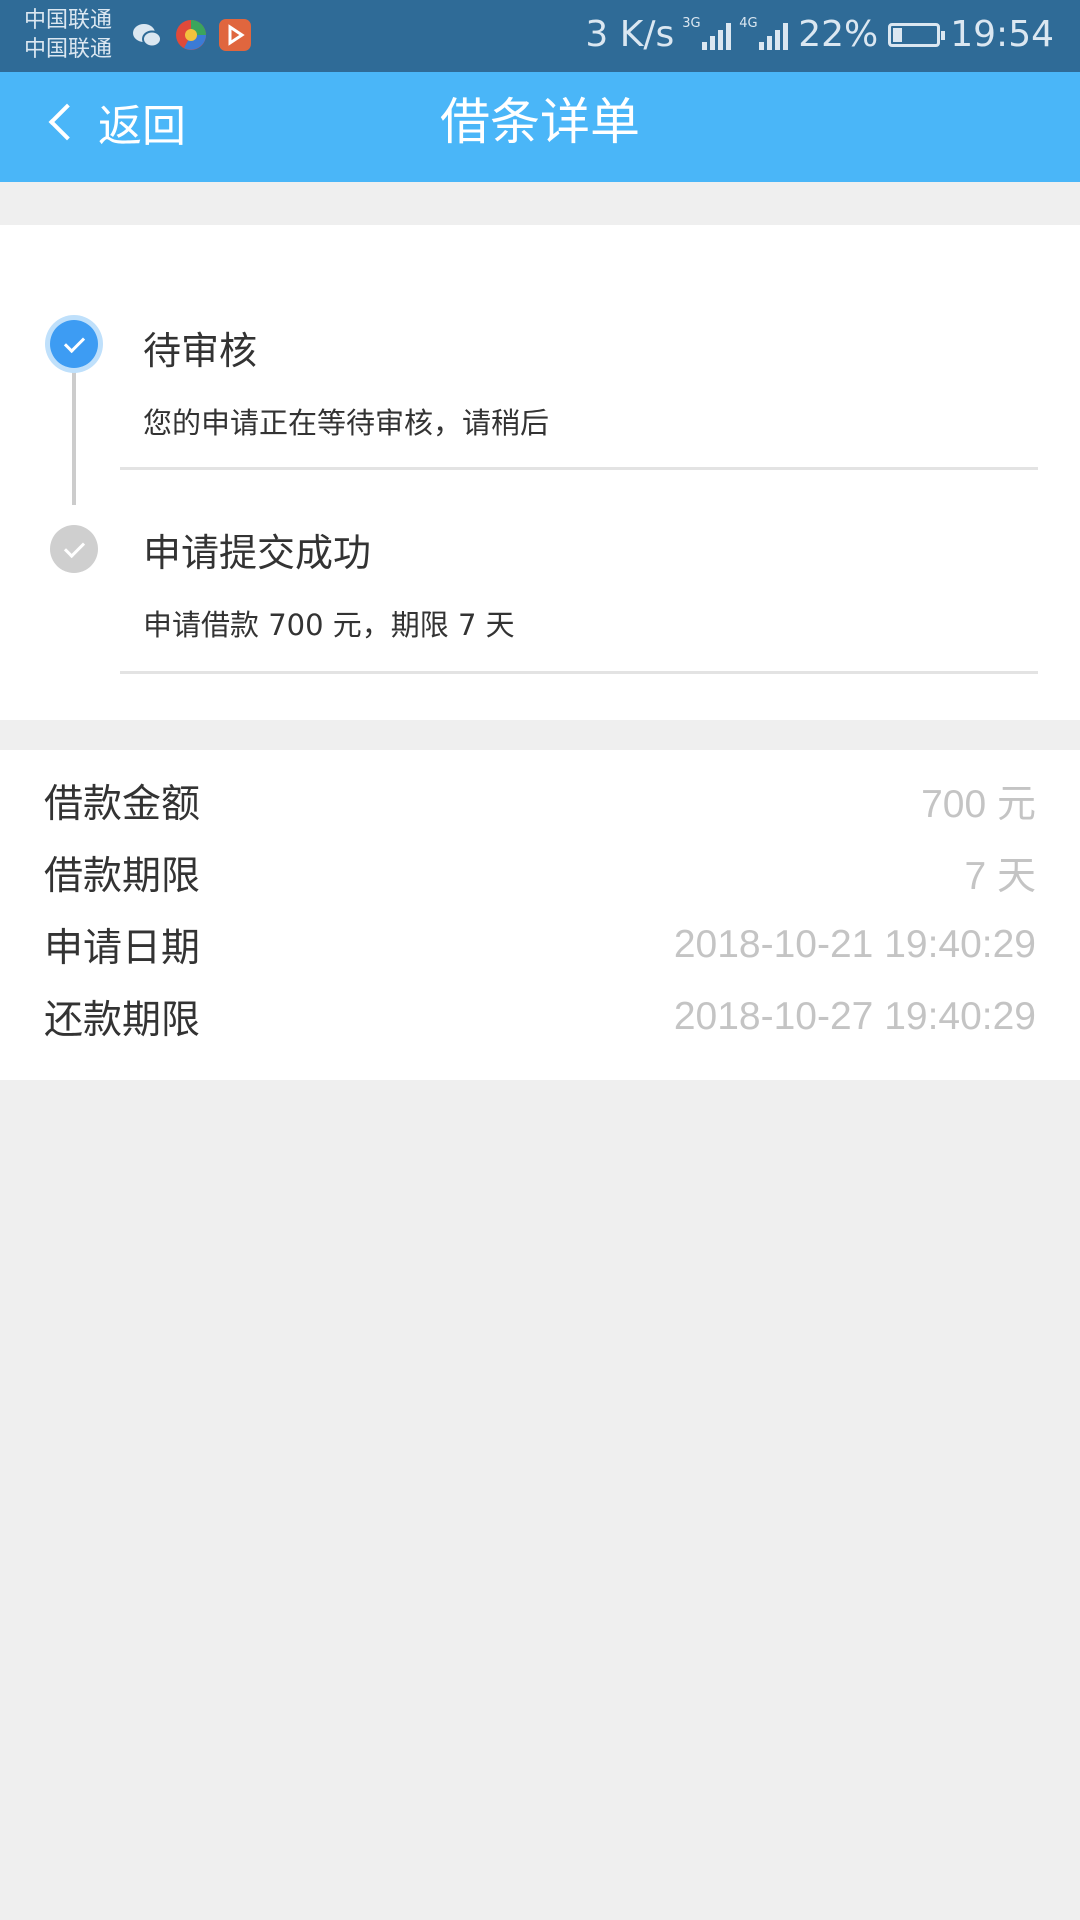 This screenshot has width=1080, height=1920. What do you see at coordinates (200, 351) in the screenshot?
I see `timeline-step-title: 待审核` at bounding box center [200, 351].